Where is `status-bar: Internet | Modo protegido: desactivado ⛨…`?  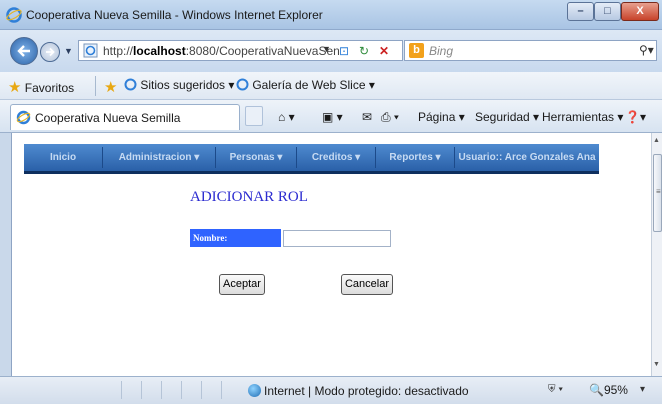 status-bar: Internet | Modo protegido: desactivado ⛨… is located at coordinates (331, 390).